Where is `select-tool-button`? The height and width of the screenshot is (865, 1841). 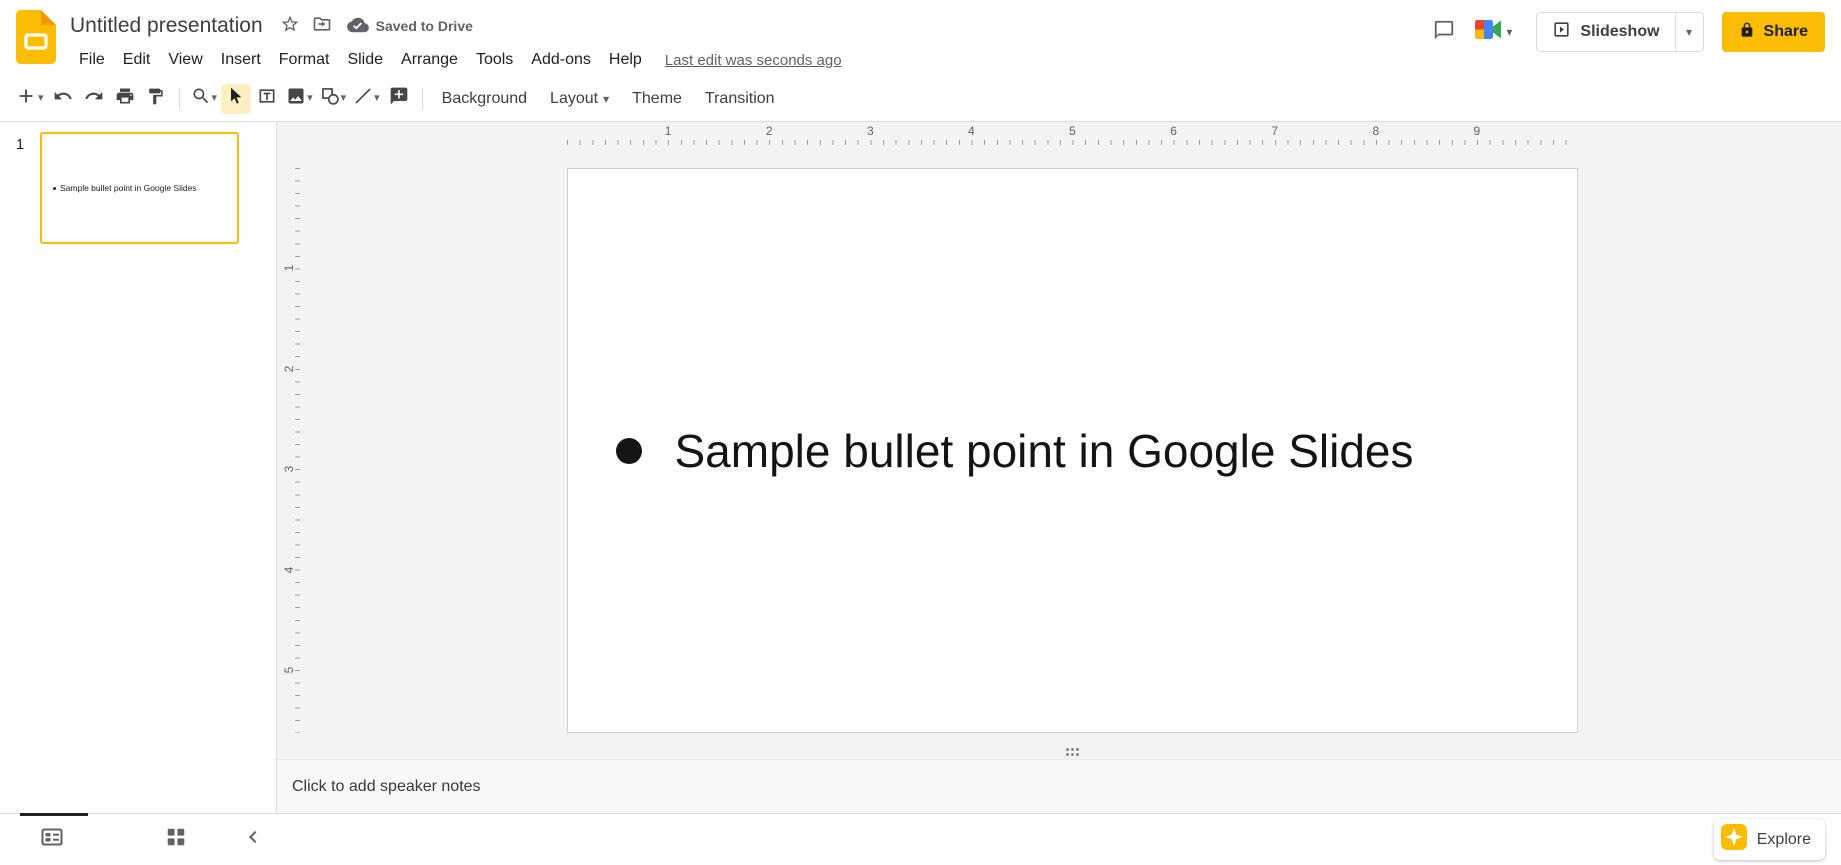 select-tool-button is located at coordinates (236, 98).